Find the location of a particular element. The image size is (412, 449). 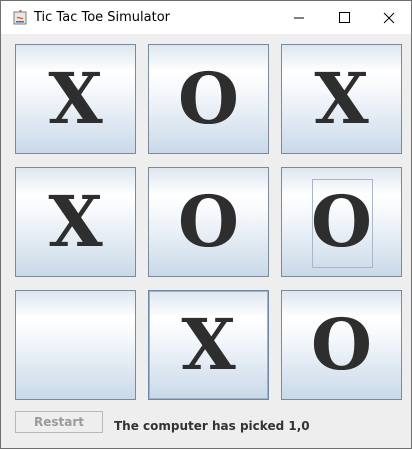

minimize-icon is located at coordinates (299, 18).